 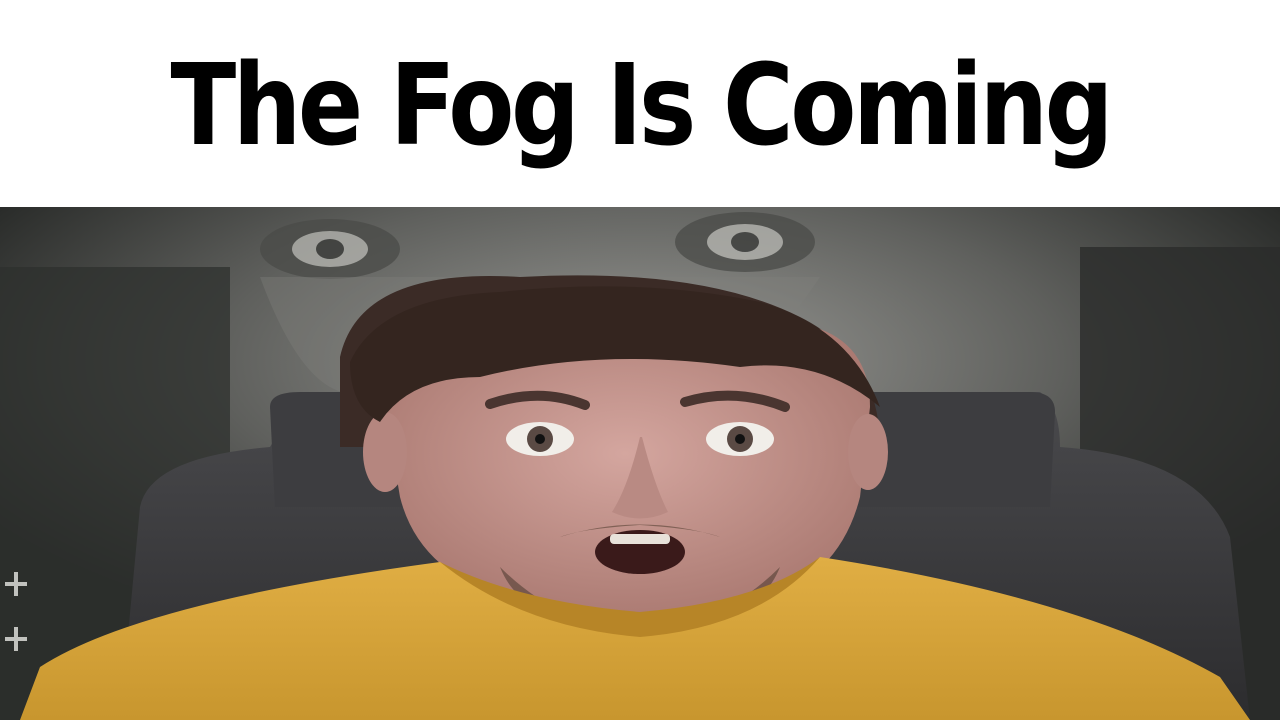 I want to click on caption-text: The Fog Is Coming, so click(x=641, y=105).